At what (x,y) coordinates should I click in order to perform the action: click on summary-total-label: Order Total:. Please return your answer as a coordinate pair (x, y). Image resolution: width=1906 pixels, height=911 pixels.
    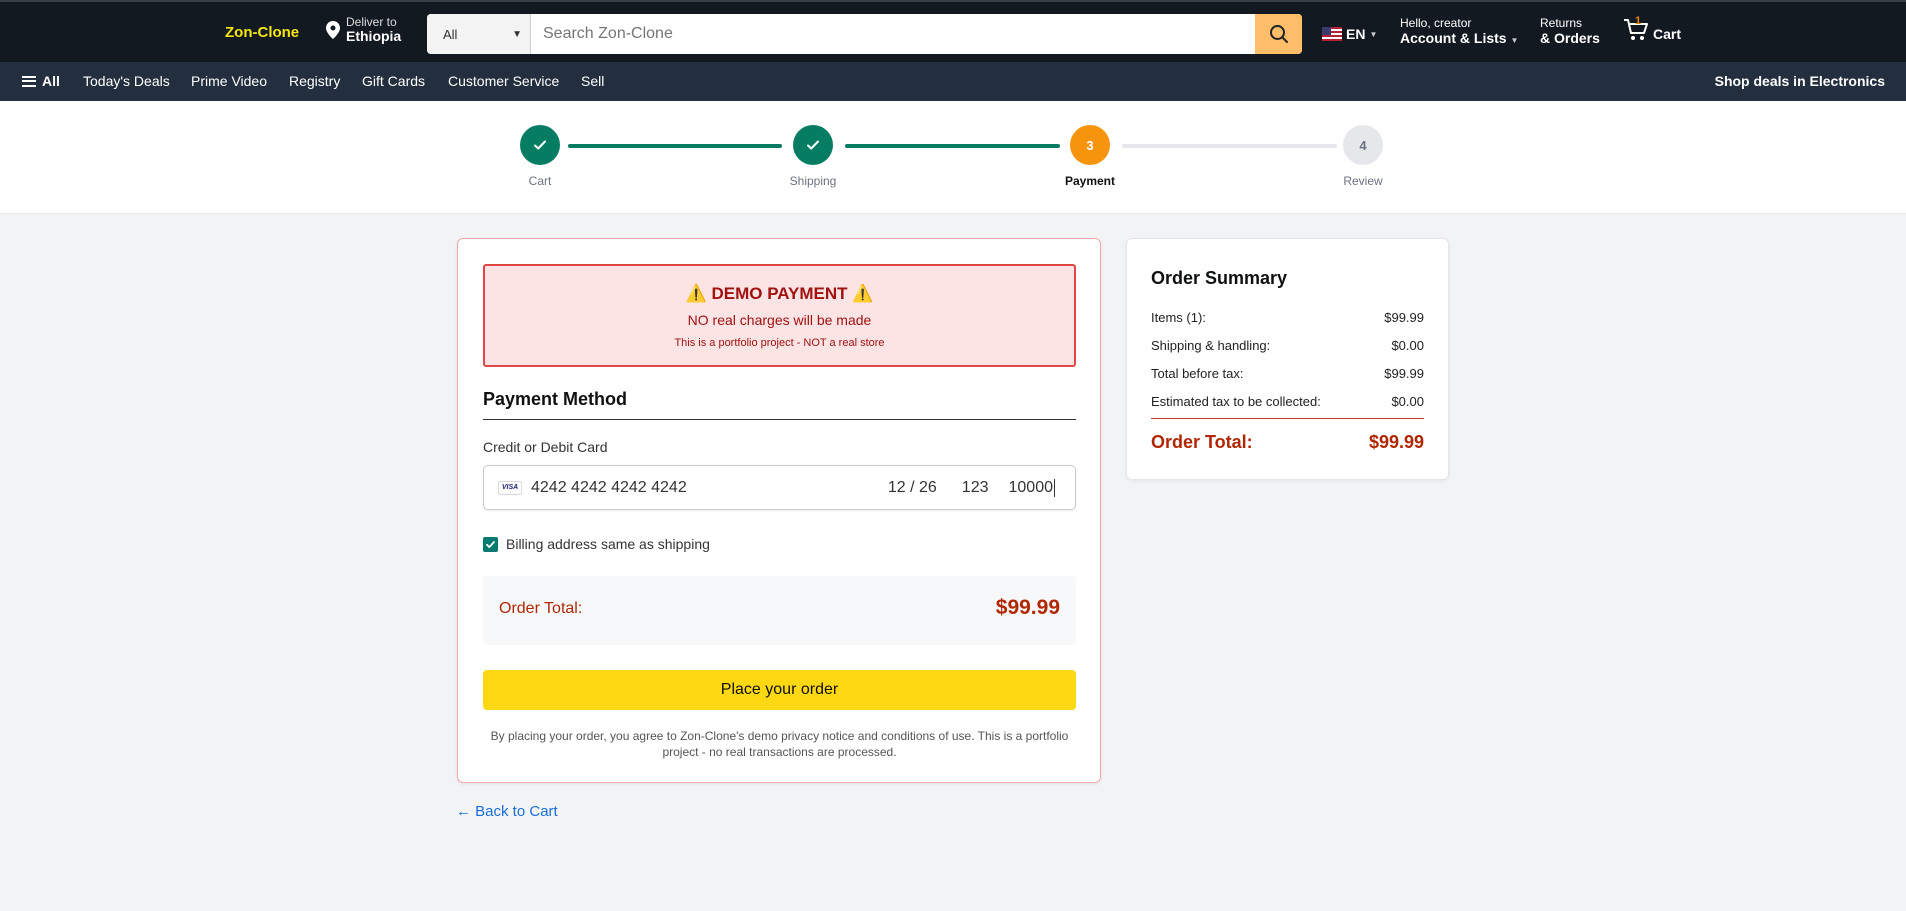
    Looking at the image, I should click on (1202, 442).